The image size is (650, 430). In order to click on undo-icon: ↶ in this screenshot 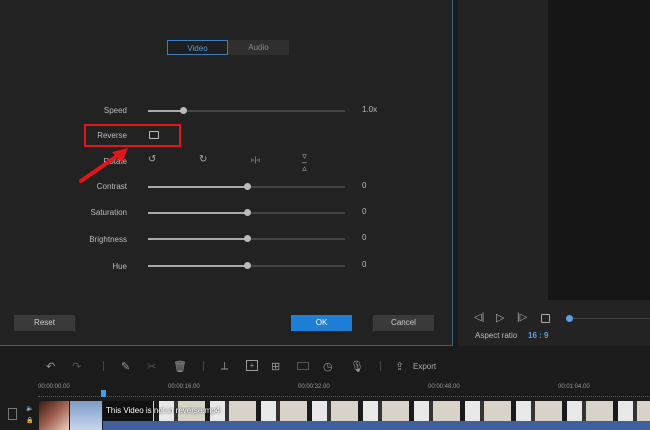, I will do `click(50, 366)`.